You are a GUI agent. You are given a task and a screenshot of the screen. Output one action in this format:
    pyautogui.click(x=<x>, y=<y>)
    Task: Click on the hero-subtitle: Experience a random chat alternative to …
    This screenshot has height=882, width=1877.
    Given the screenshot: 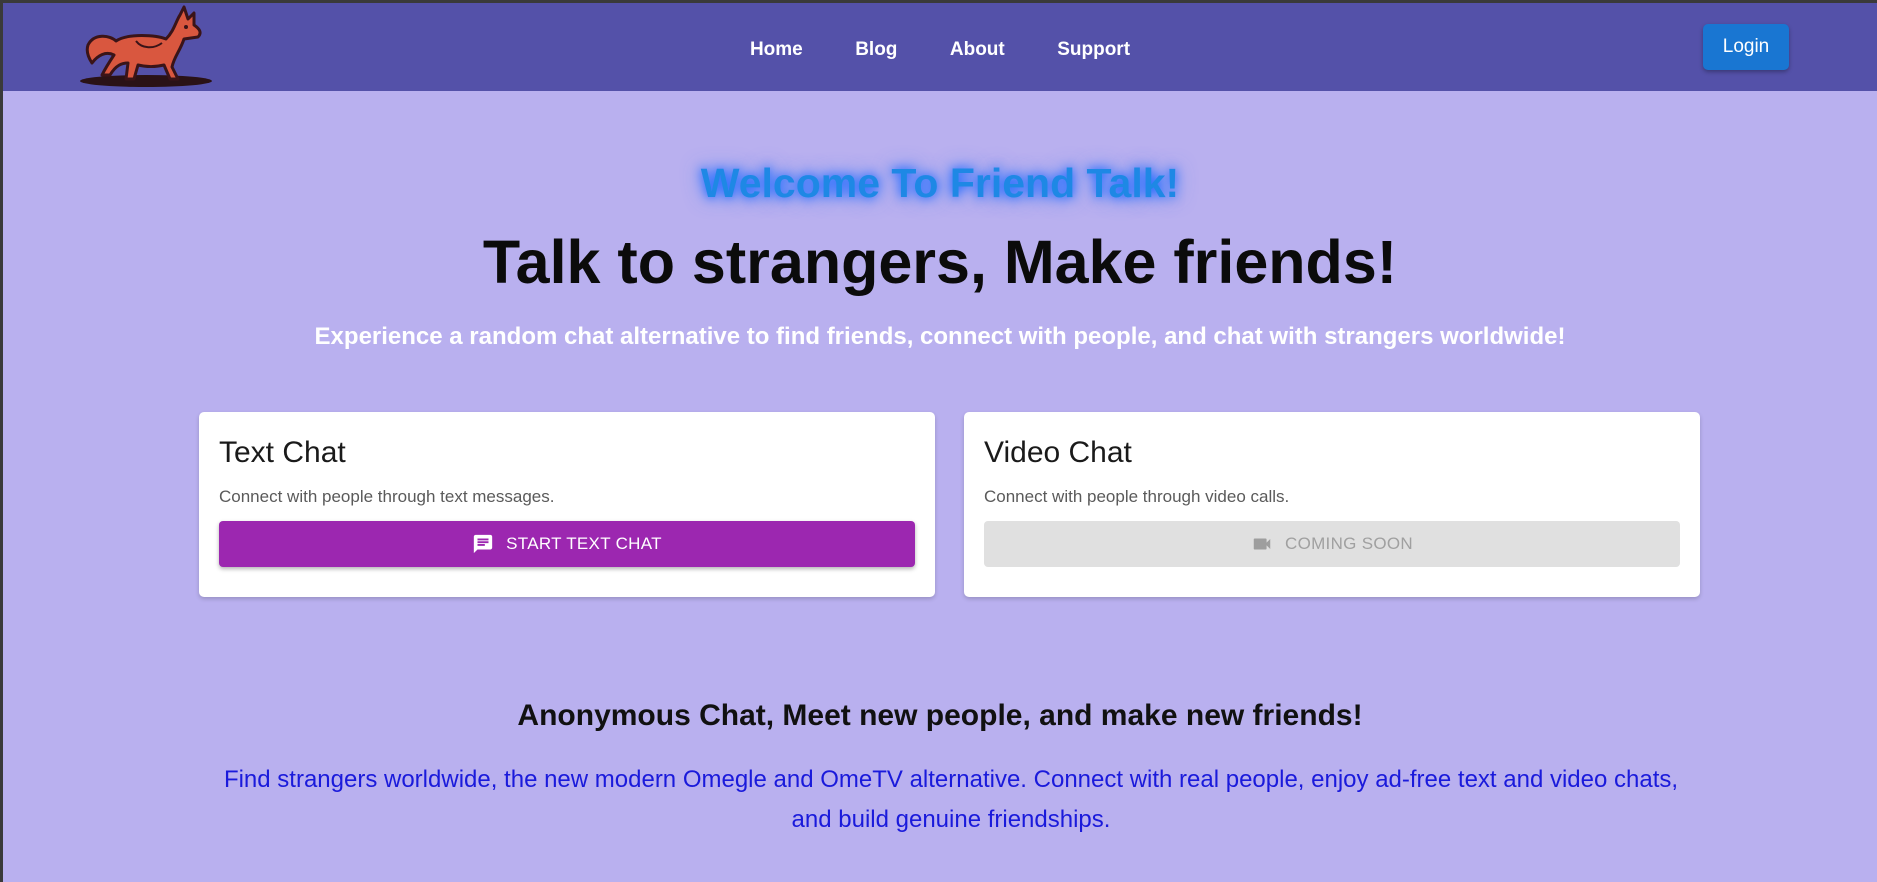 What is the action you would take?
    pyautogui.click(x=940, y=336)
    